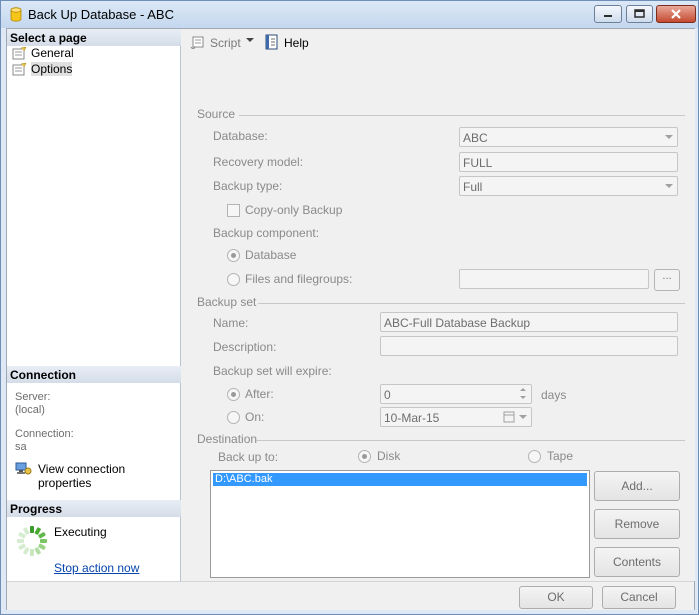 This screenshot has width=699, height=615. I want to click on connection-properties-icon, so click(23, 468).